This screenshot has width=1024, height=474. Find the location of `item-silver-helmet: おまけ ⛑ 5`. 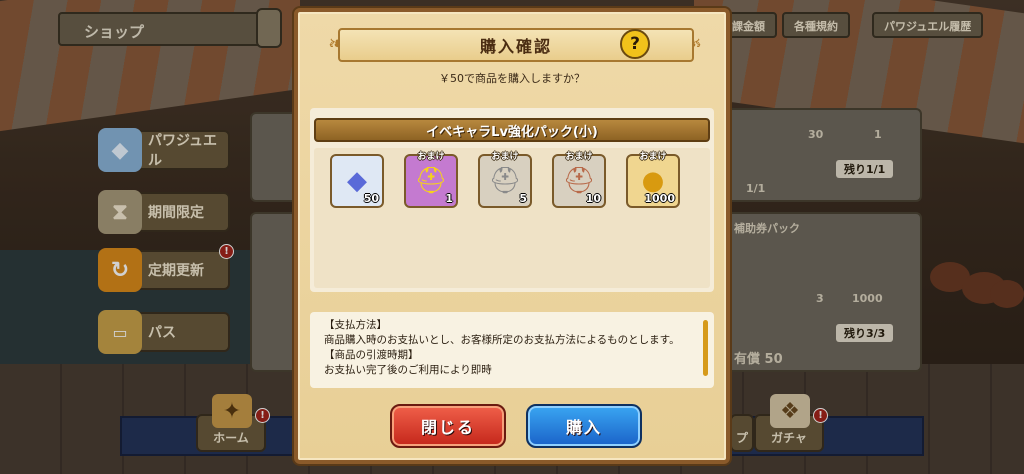

item-silver-helmet: おまけ ⛑ 5 is located at coordinates (505, 180).